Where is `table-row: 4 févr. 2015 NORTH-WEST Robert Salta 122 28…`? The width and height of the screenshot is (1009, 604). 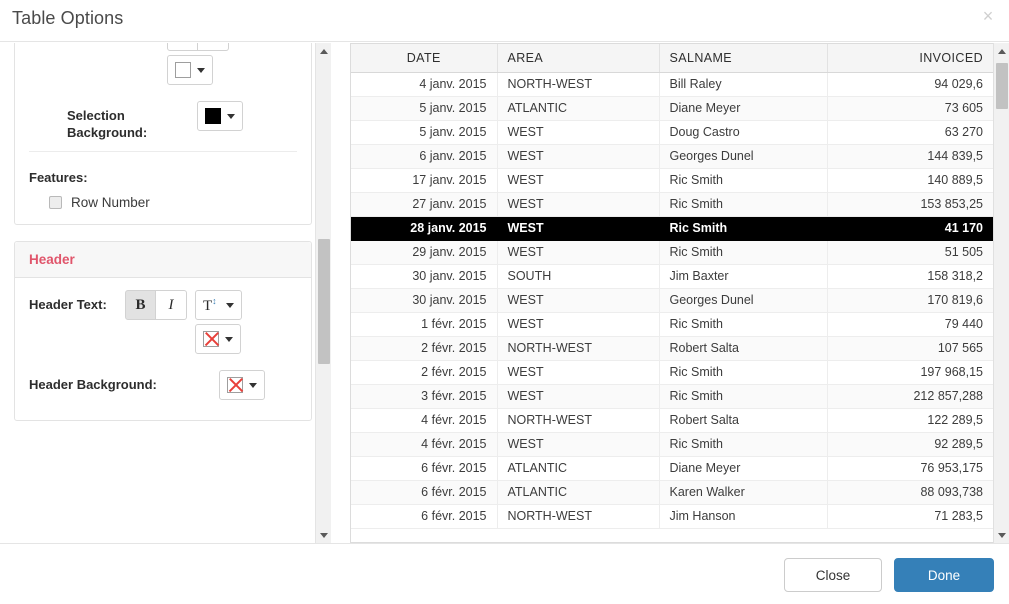
table-row: 4 févr. 2015 NORTH-WEST Robert Salta 122 28… is located at coordinates (672, 420).